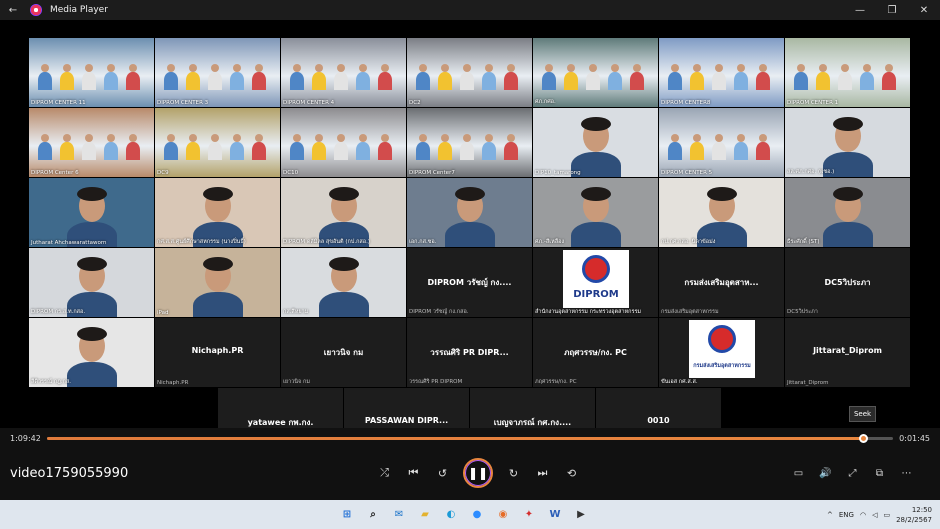 This screenshot has width=940, height=529. I want to click on word-app: W, so click(555, 514).